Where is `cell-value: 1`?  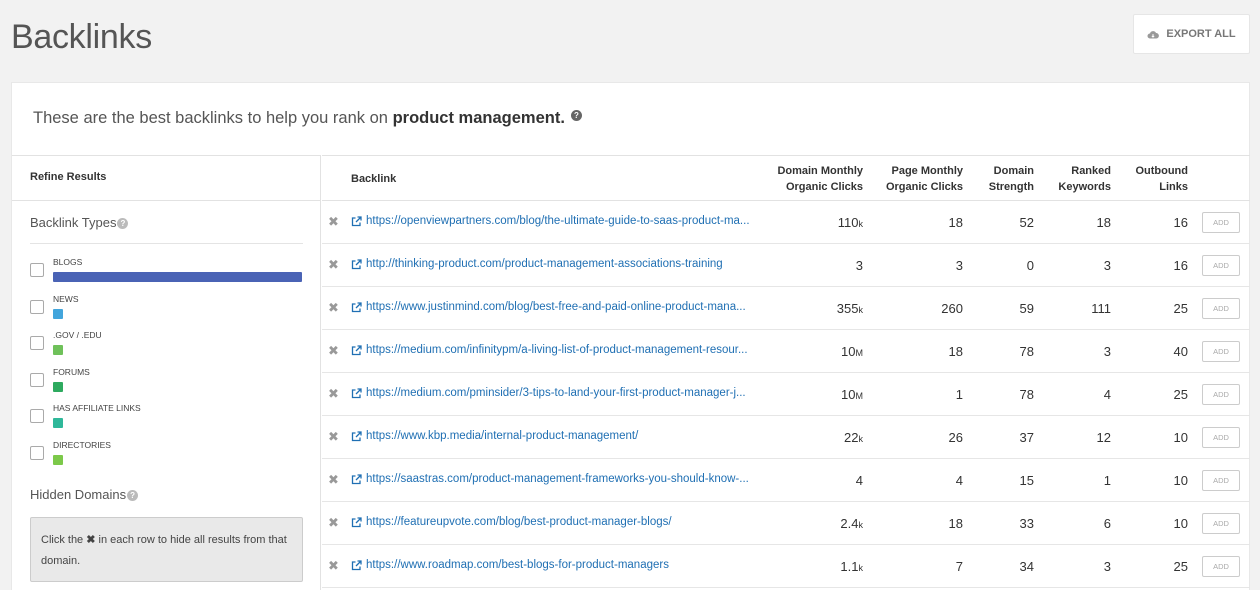
cell-value: 1 is located at coordinates (1107, 480).